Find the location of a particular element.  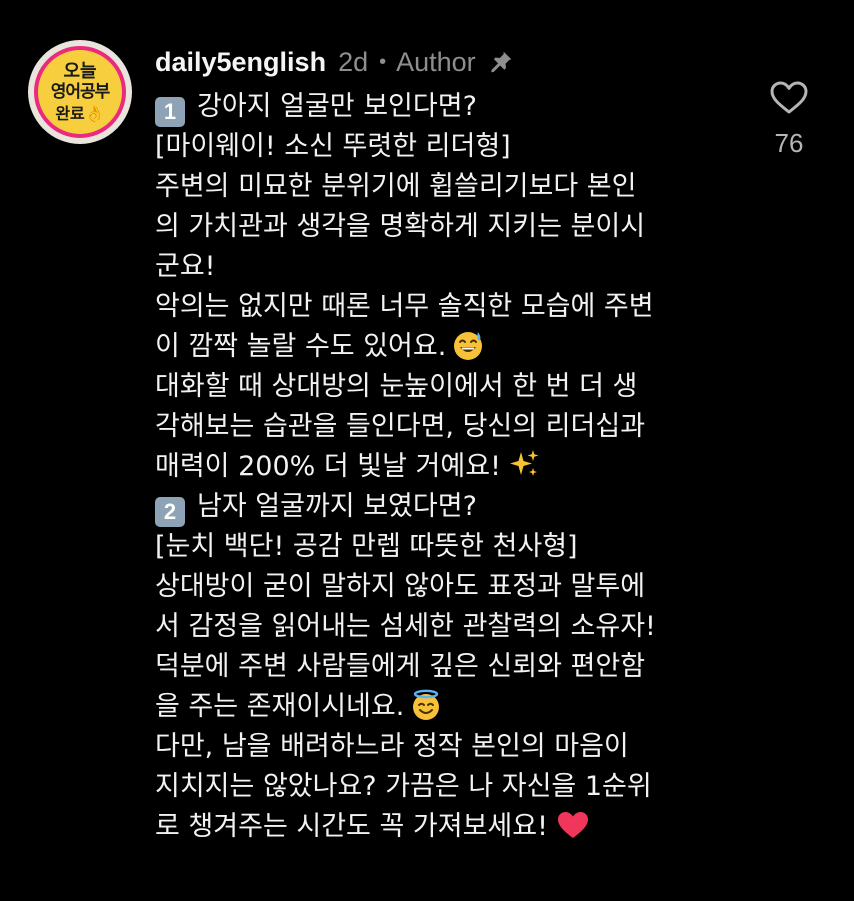

comment-line: 1 강아지 얼굴만 보인다면? is located at coordinates (455, 107).